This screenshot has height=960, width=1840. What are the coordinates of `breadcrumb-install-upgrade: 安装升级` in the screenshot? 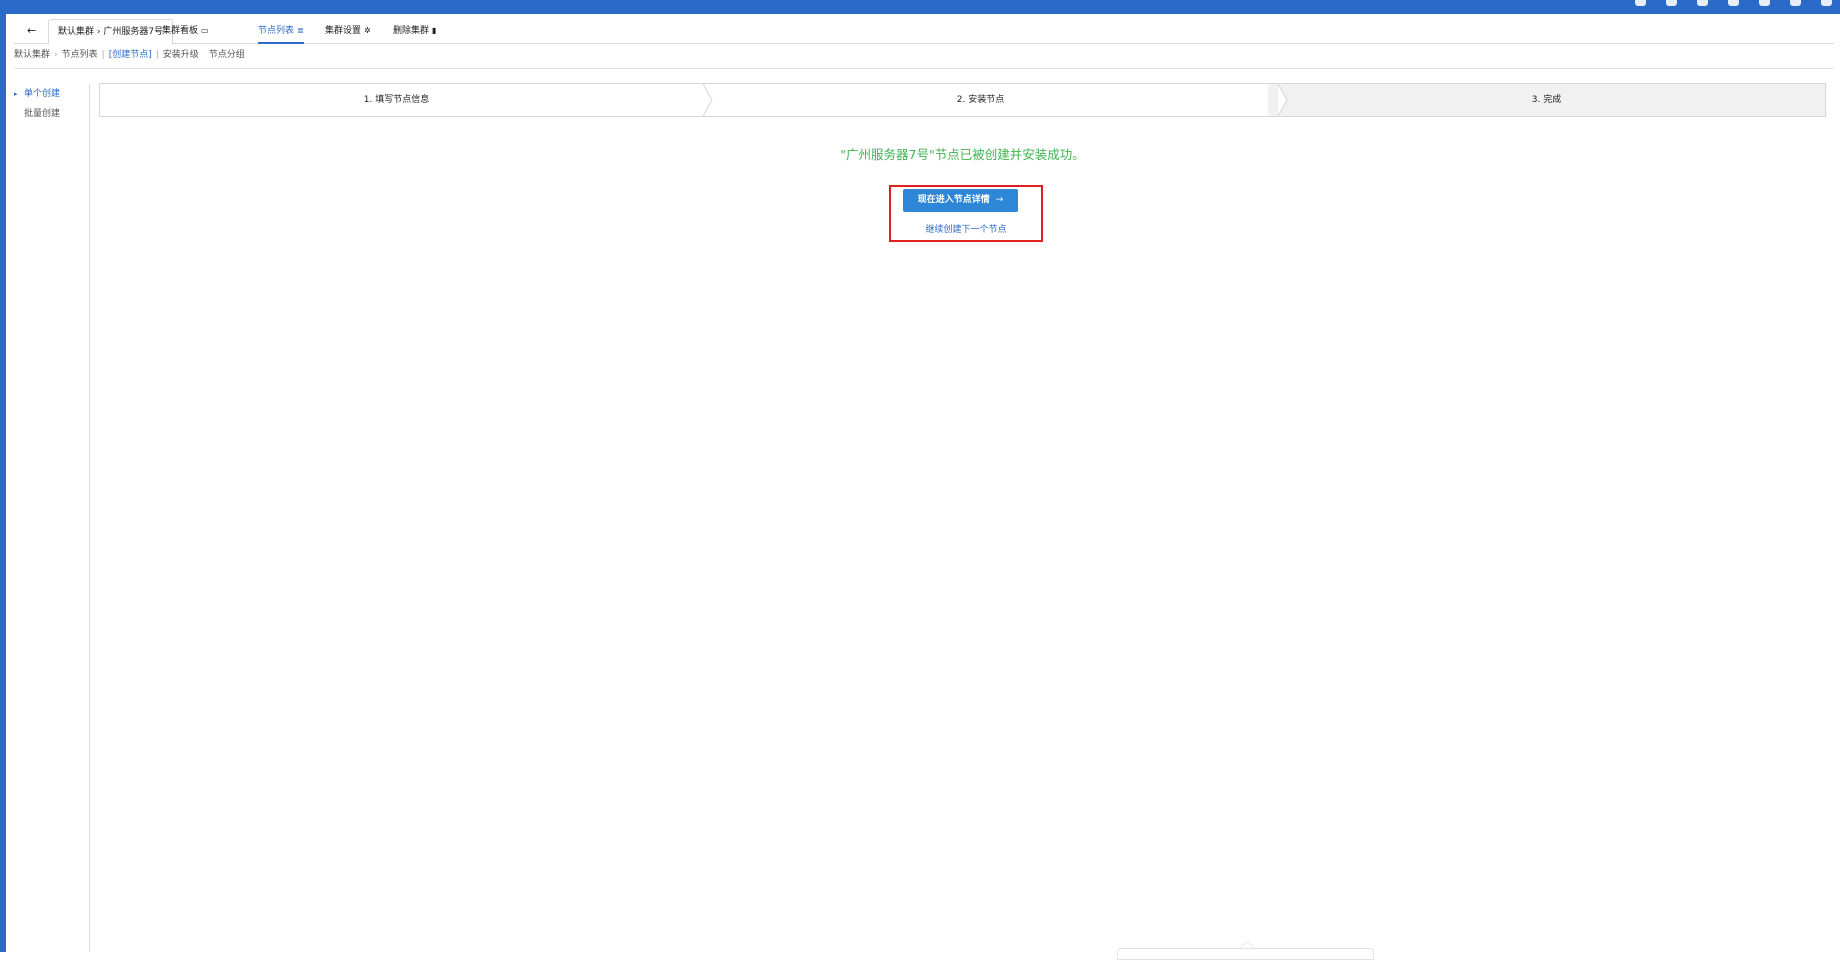 It's located at (181, 55).